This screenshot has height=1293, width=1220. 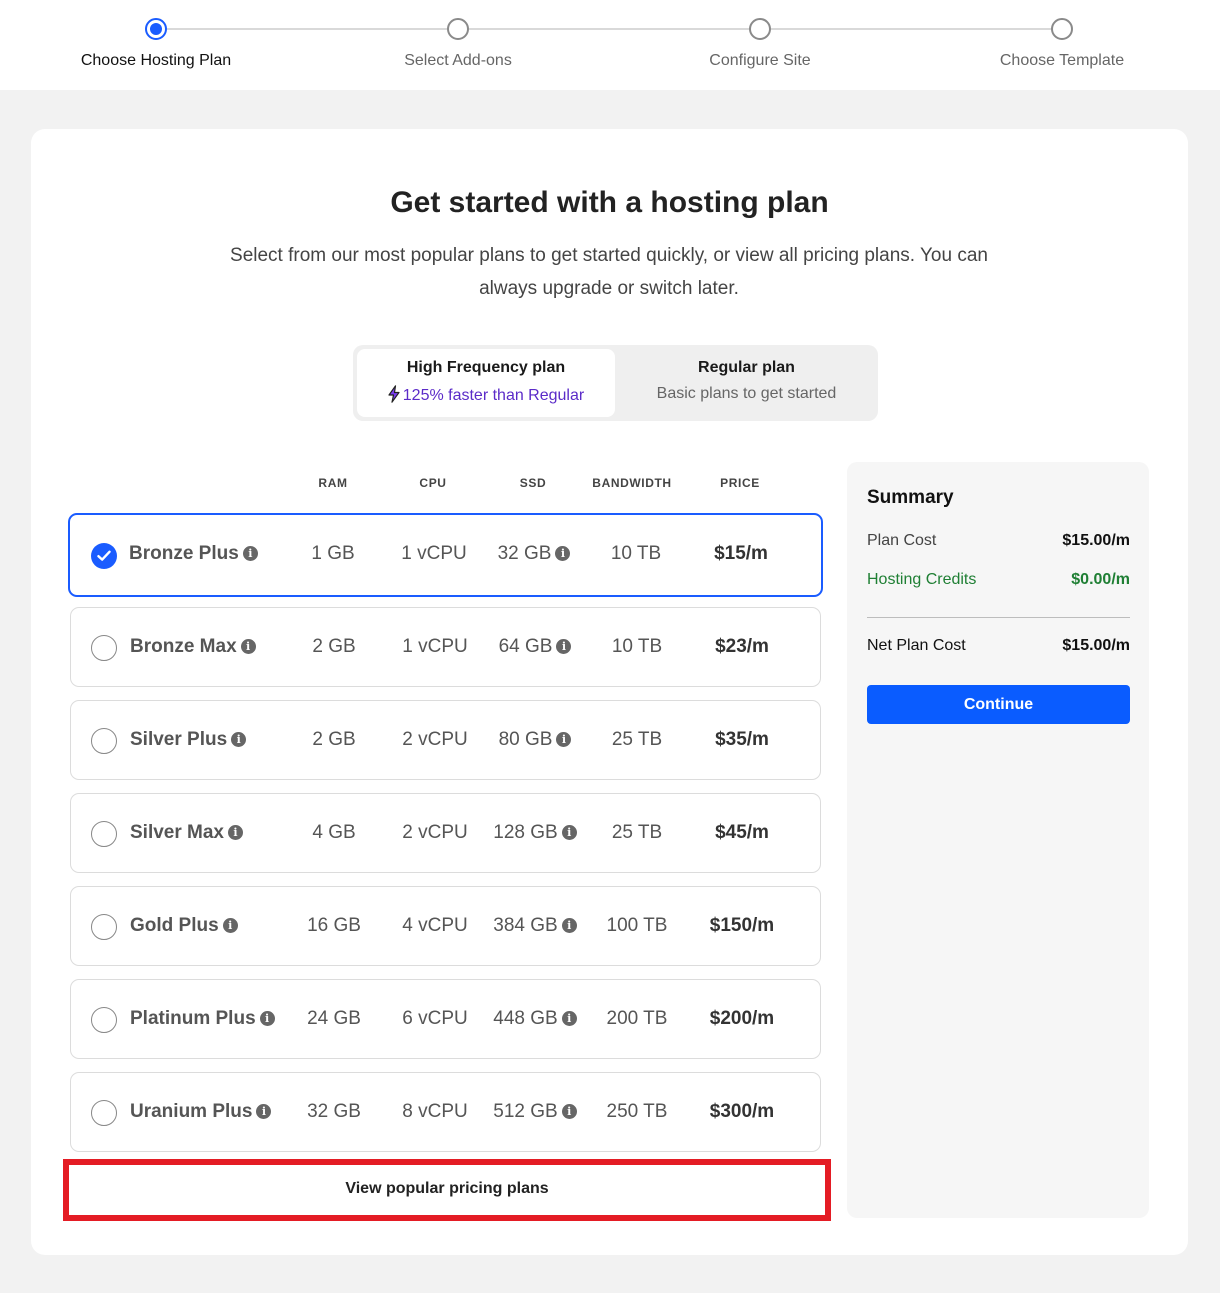 I want to click on stepper-line, so click(x=609, y=29).